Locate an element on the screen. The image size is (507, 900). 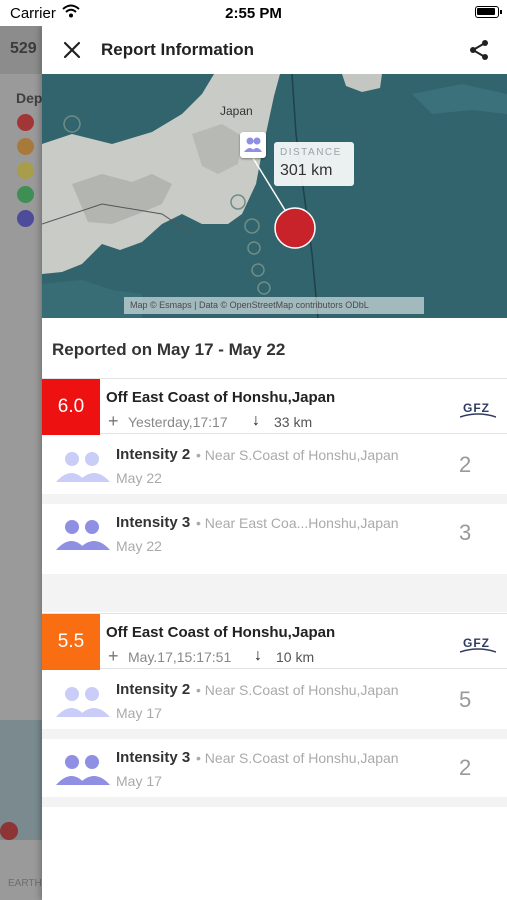
magnitude-badge: 6.0 is located at coordinates (71, 407).